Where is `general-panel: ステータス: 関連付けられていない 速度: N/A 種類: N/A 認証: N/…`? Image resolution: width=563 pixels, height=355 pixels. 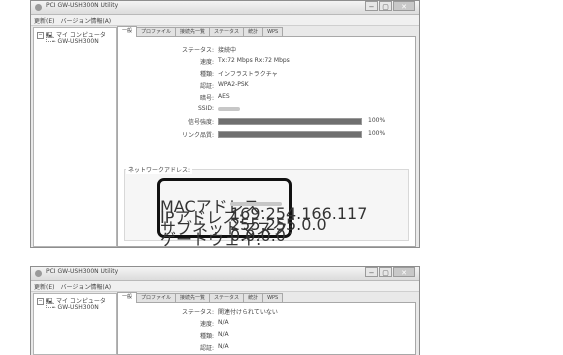
general-panel: ステータス: 関連付けられていない 速度: N/A 種類: N/A 認証: N/… is located at coordinates (266, 328).